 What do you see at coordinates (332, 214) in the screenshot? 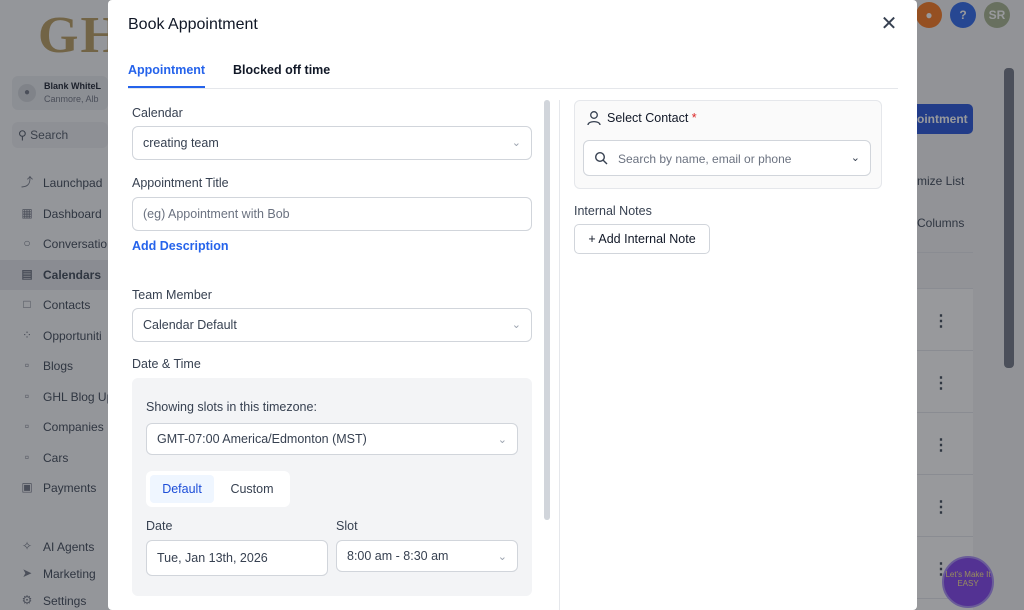
I see `appointment-title-input: (eg) Appointment with Bob` at bounding box center [332, 214].